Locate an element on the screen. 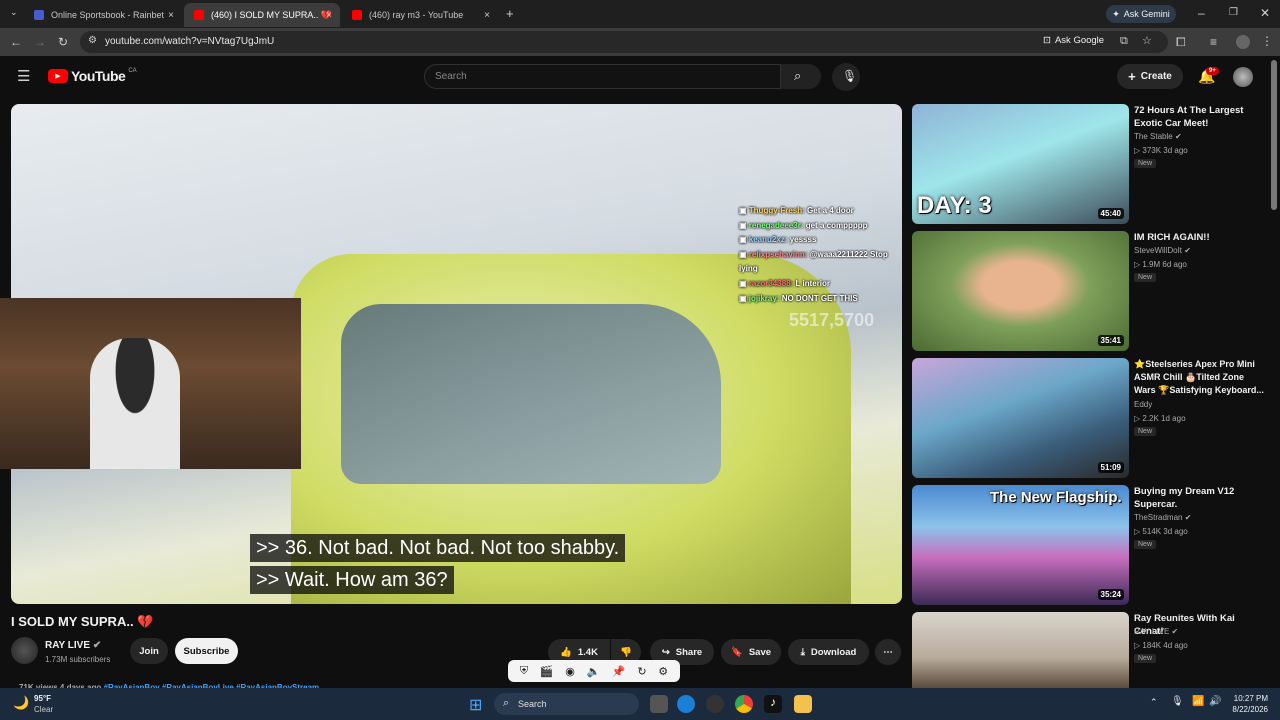 Image resolution: width=1280 pixels, height=720 pixels. file-explorer-icon is located at coordinates (803, 704).